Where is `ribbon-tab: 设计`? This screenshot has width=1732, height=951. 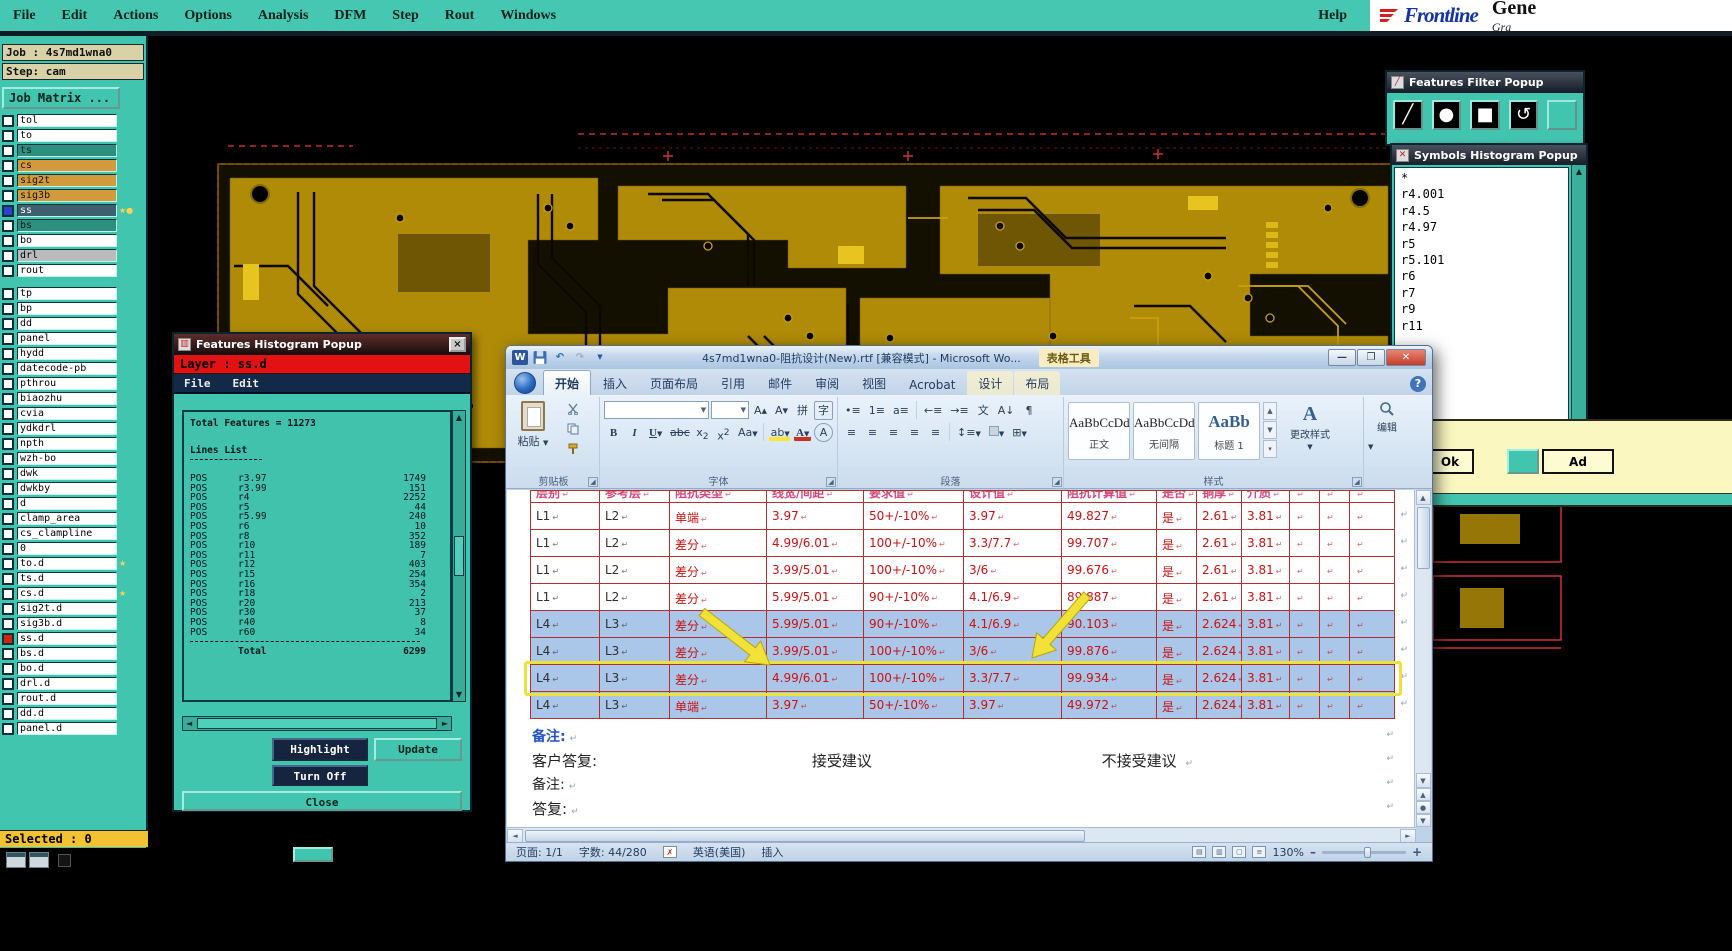 ribbon-tab: 设计 is located at coordinates (990, 383).